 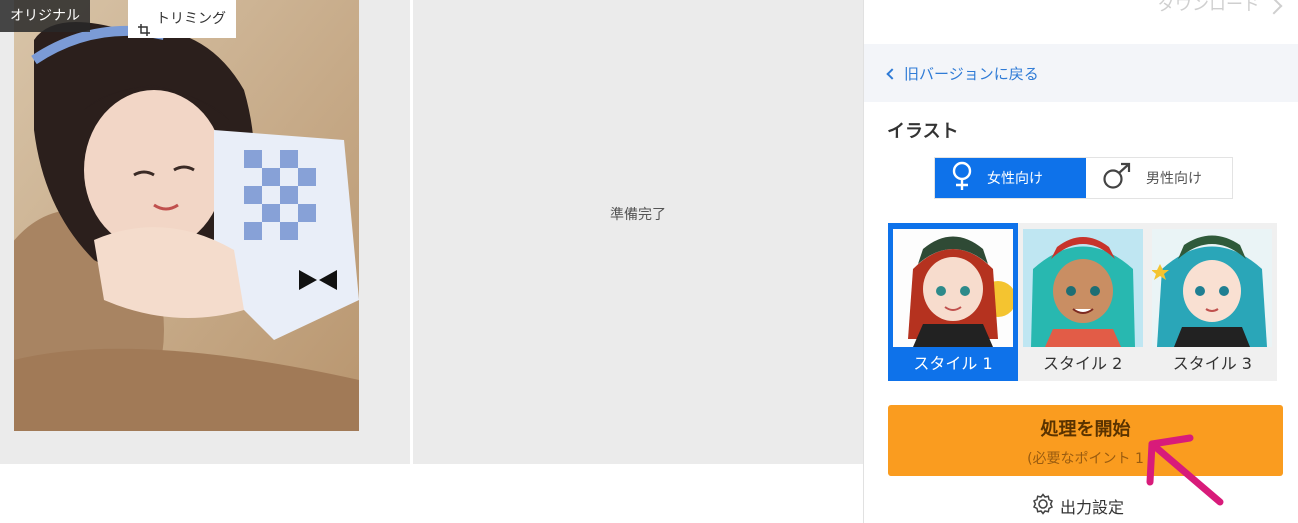 I want to click on pane-divider, so click(x=411, y=232).